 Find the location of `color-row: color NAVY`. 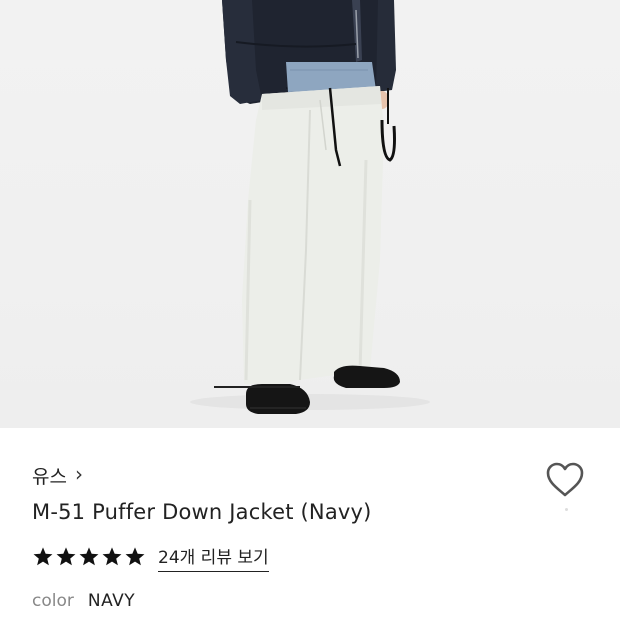

color-row: color NAVY is located at coordinates (83, 601).